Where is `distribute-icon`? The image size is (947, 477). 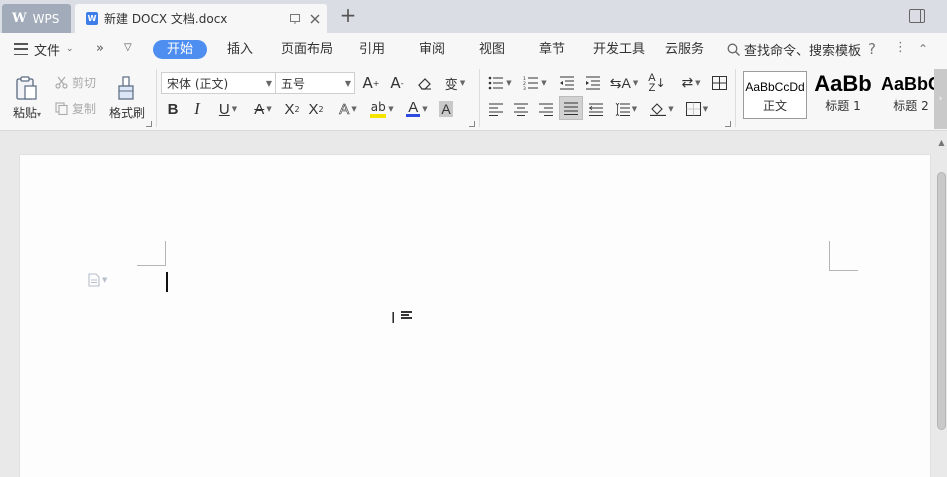 distribute-icon is located at coordinates (596, 109).